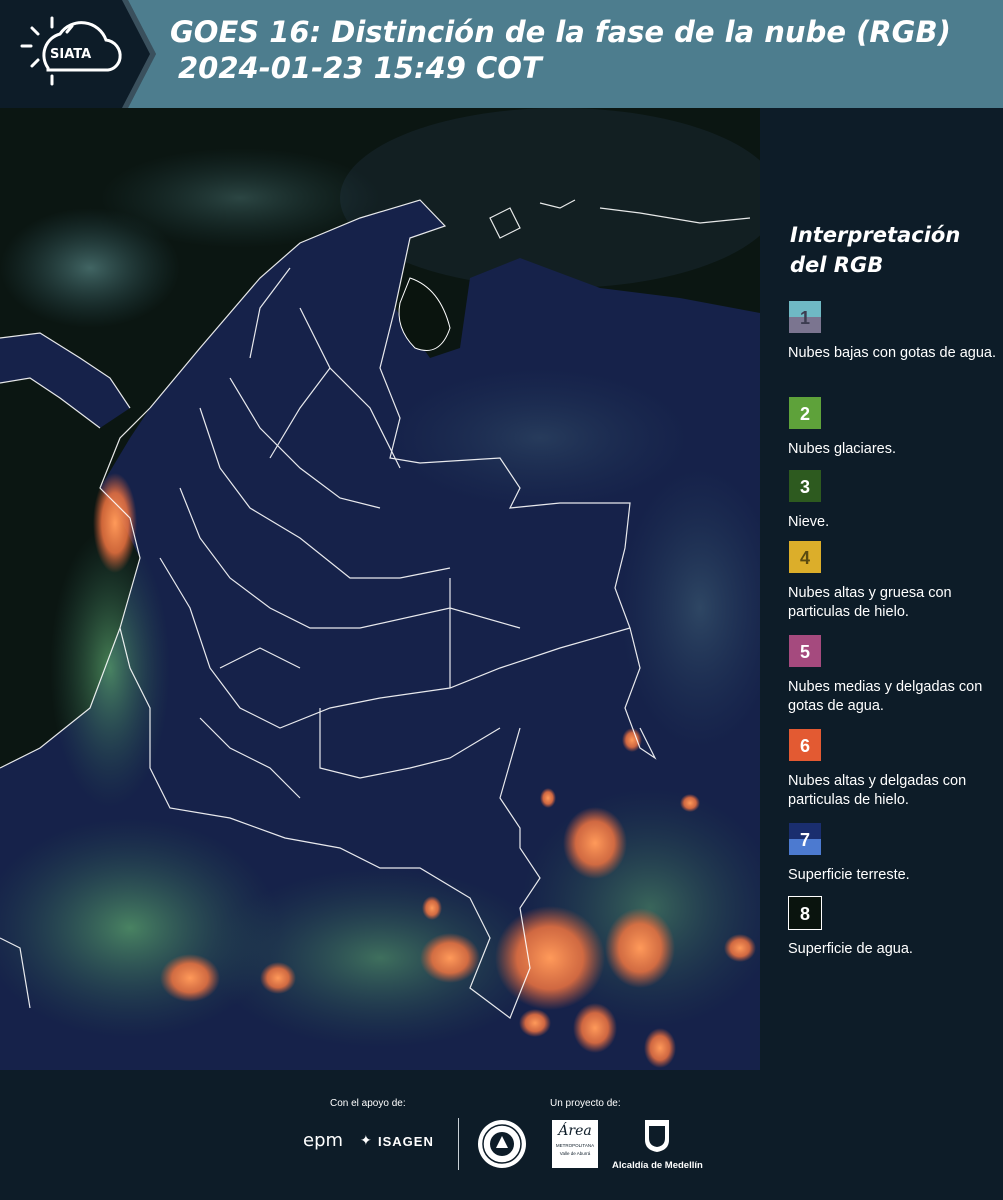 Image resolution: width=1003 pixels, height=1200 pixels. What do you see at coordinates (875, 250) in the screenshot?
I see `legend-title: Interpretación del RGB` at bounding box center [875, 250].